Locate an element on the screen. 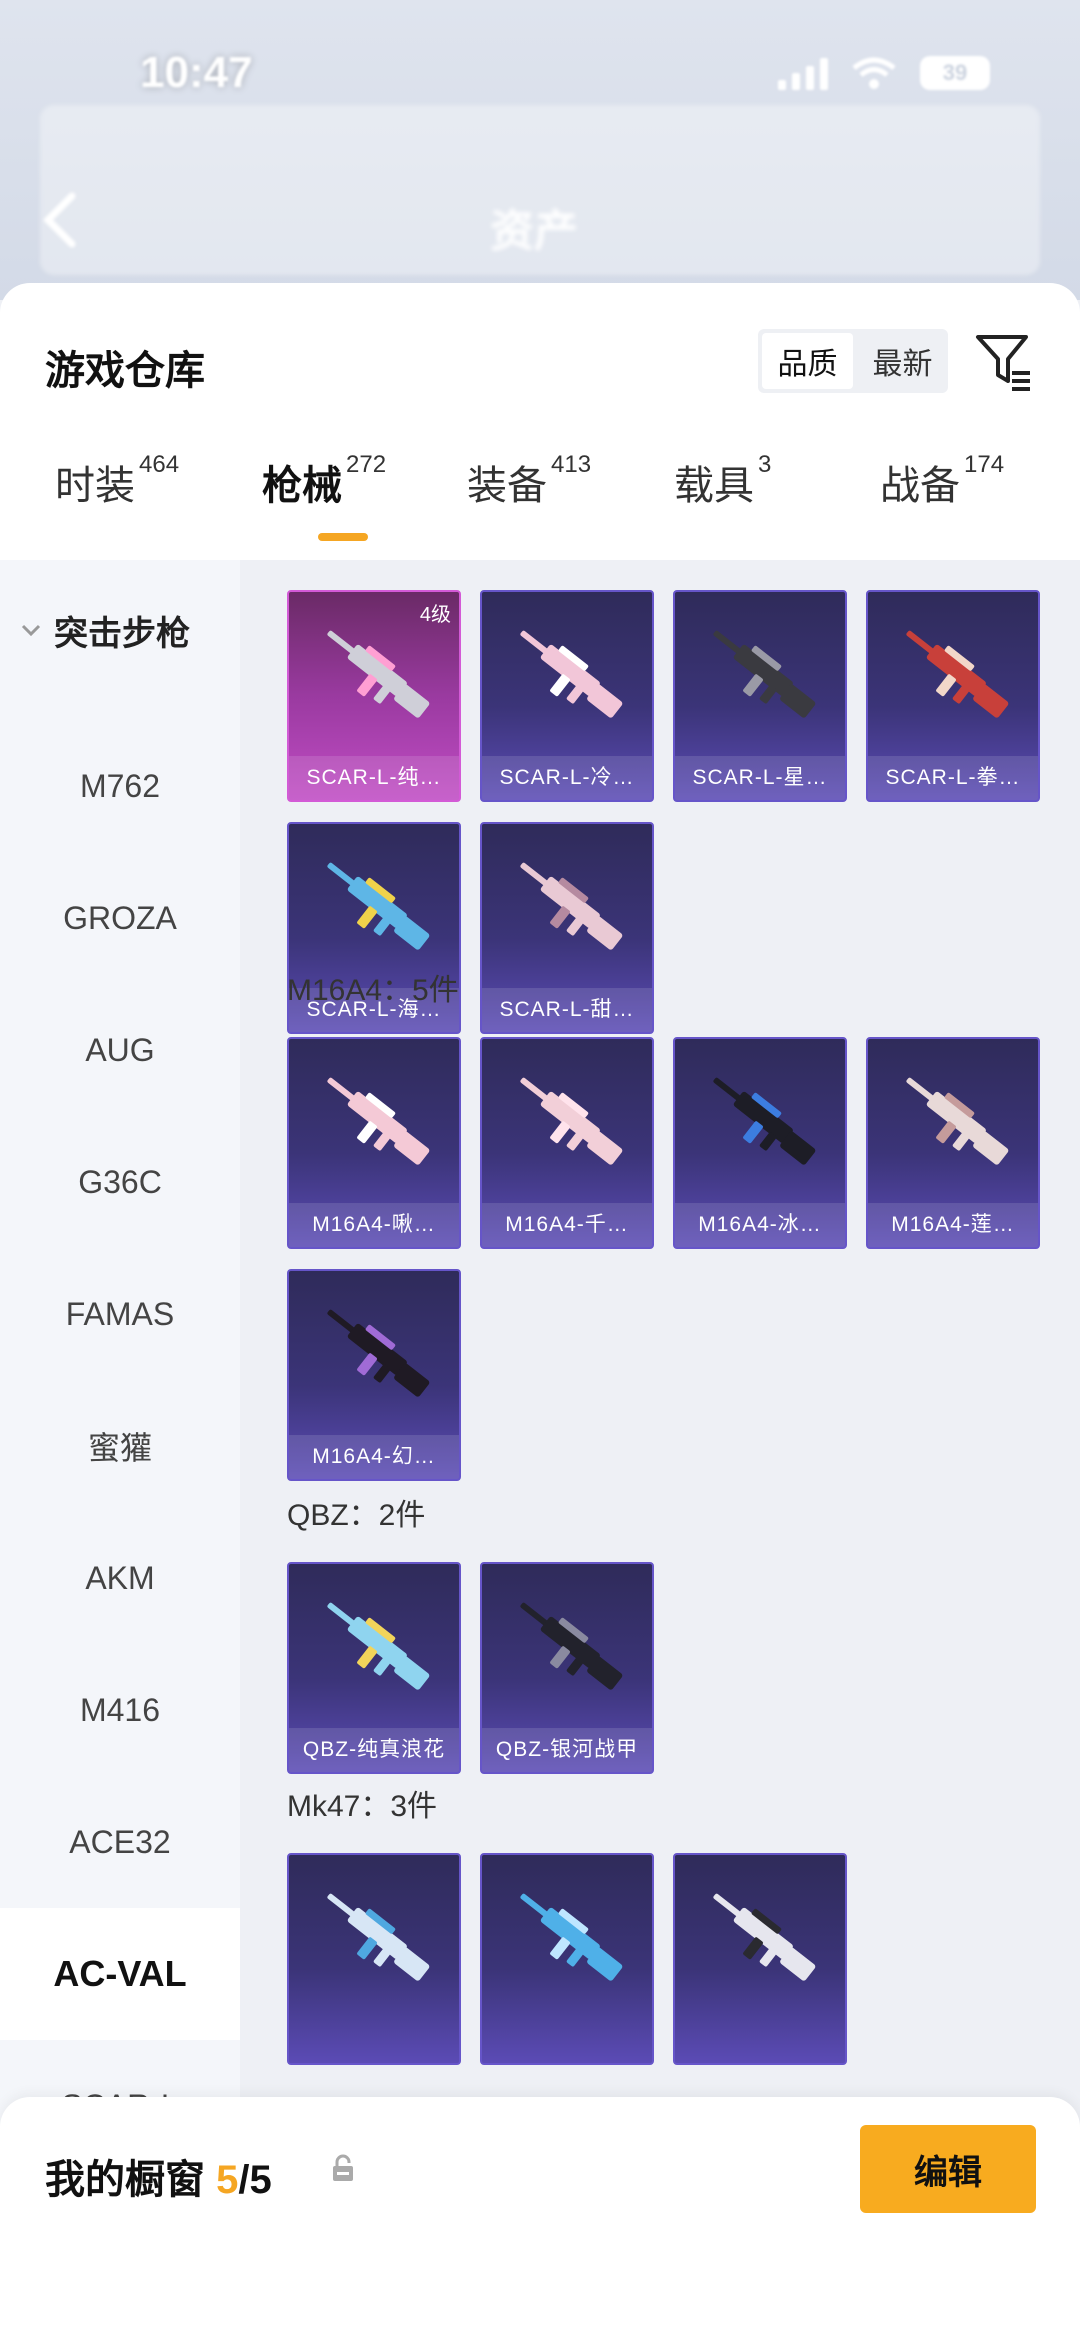  tab-vehicles: 载具 3 is located at coordinates (723, 497).